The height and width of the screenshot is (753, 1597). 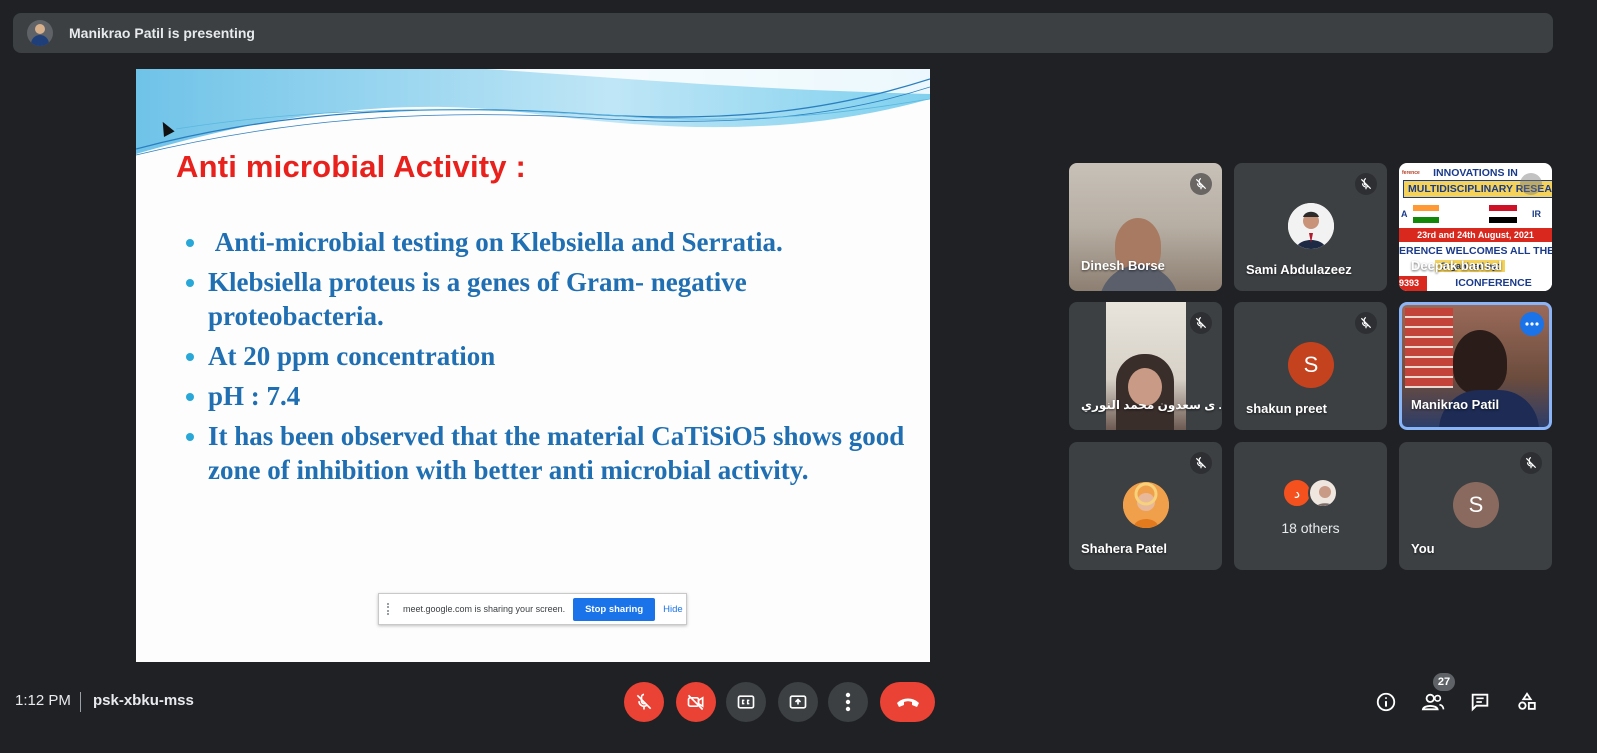 I want to click on camera-off-icon, so click(x=695, y=702).